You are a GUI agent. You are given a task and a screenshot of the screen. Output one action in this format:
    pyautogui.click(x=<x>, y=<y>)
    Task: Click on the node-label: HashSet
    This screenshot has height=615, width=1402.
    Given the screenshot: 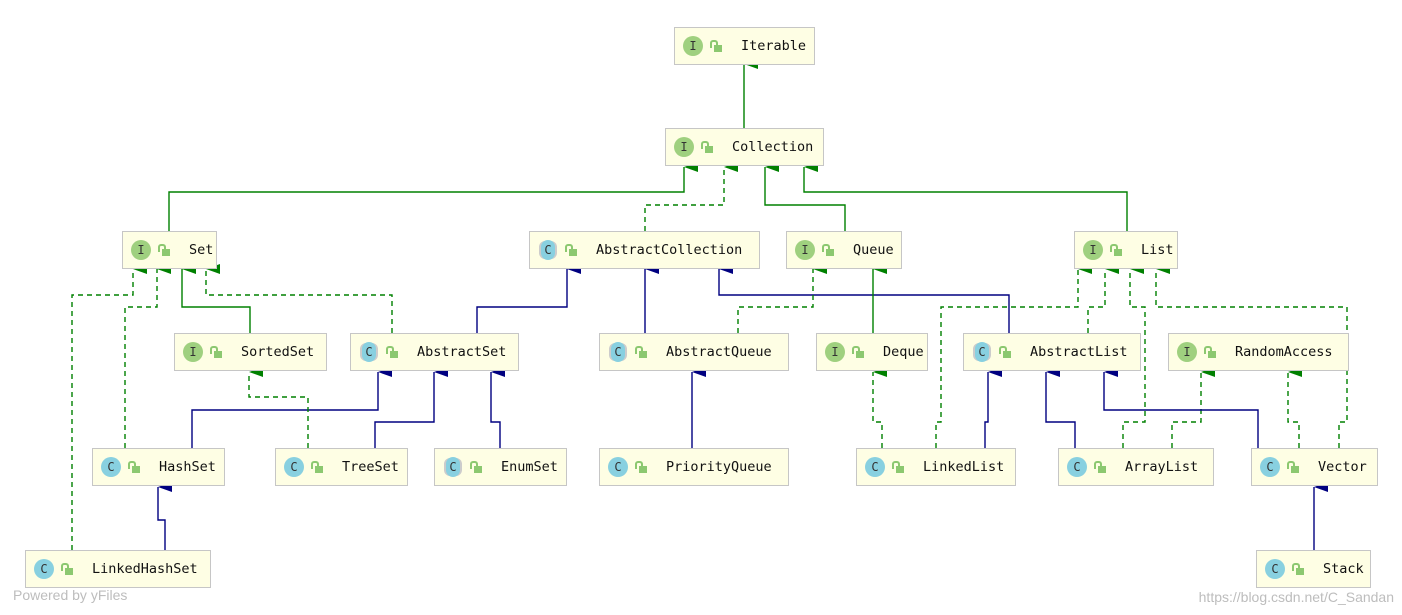 What is the action you would take?
    pyautogui.click(x=187, y=467)
    